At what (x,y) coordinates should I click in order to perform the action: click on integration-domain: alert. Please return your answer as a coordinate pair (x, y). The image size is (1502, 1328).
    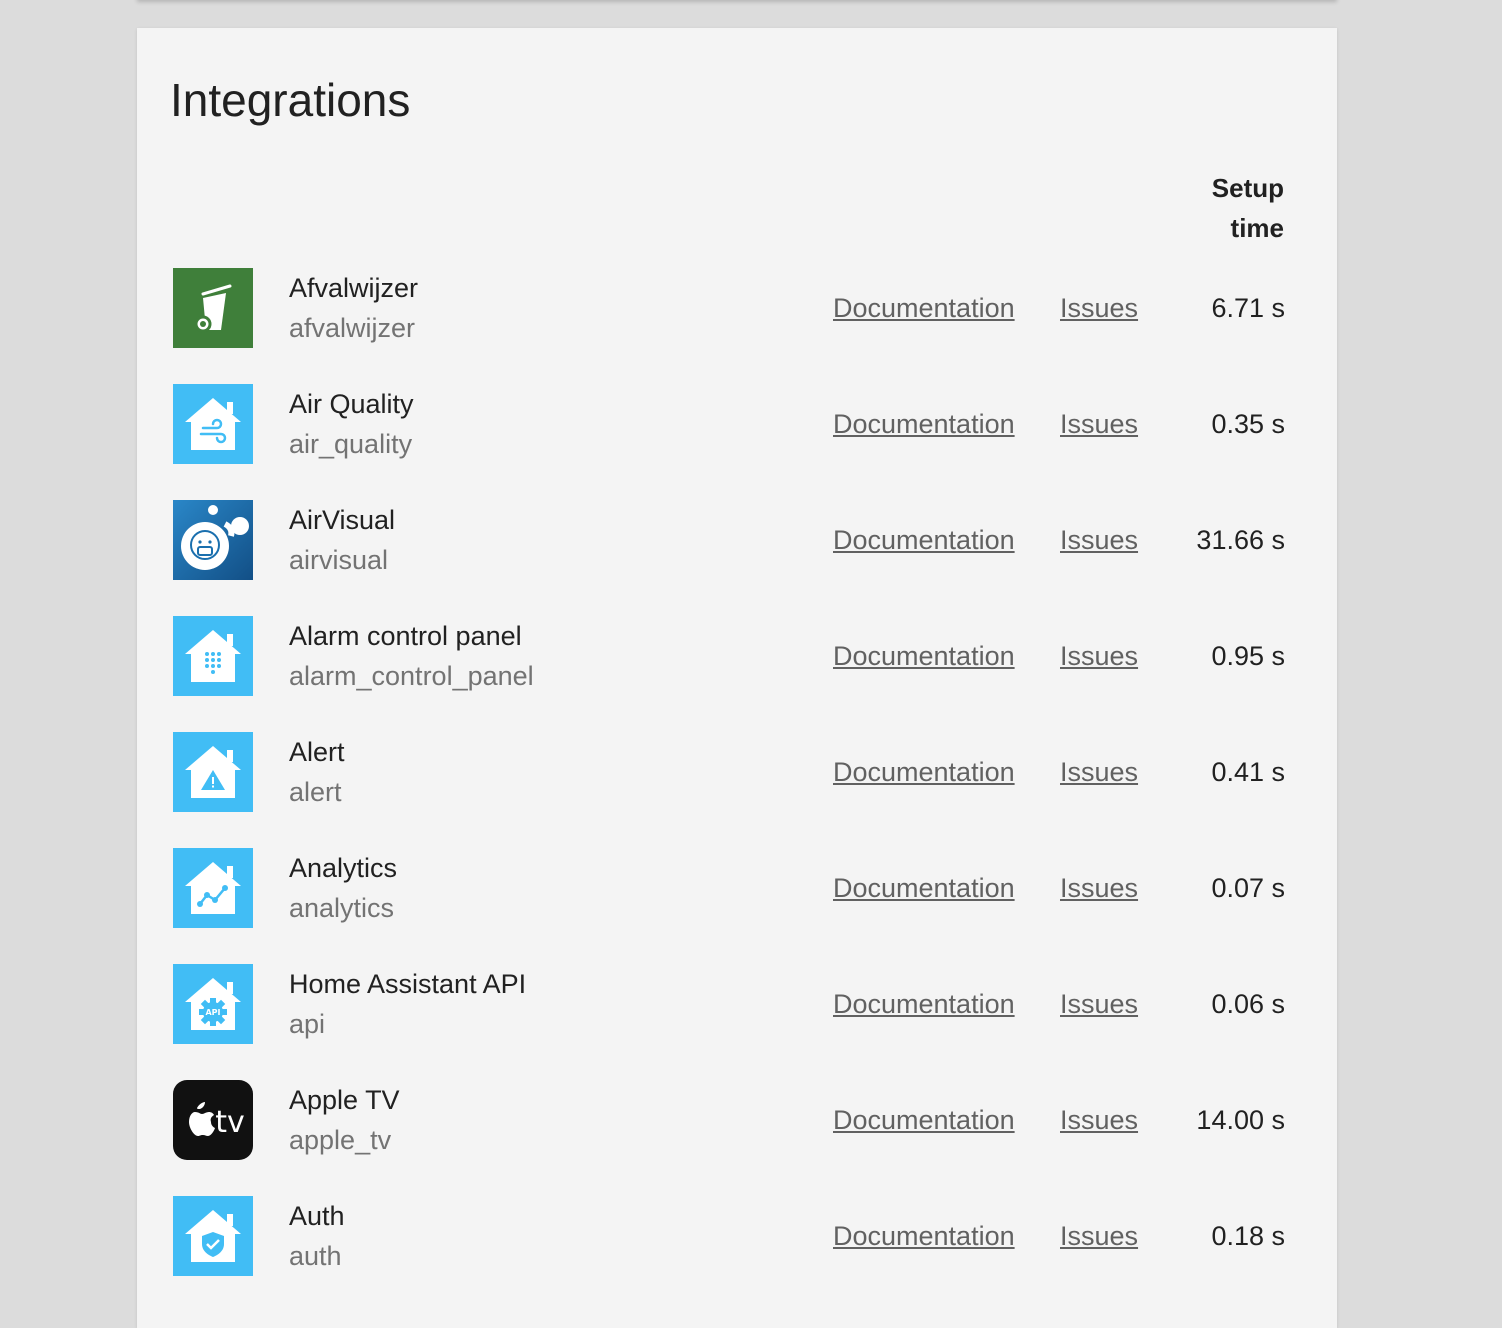
    Looking at the image, I should click on (315, 792).